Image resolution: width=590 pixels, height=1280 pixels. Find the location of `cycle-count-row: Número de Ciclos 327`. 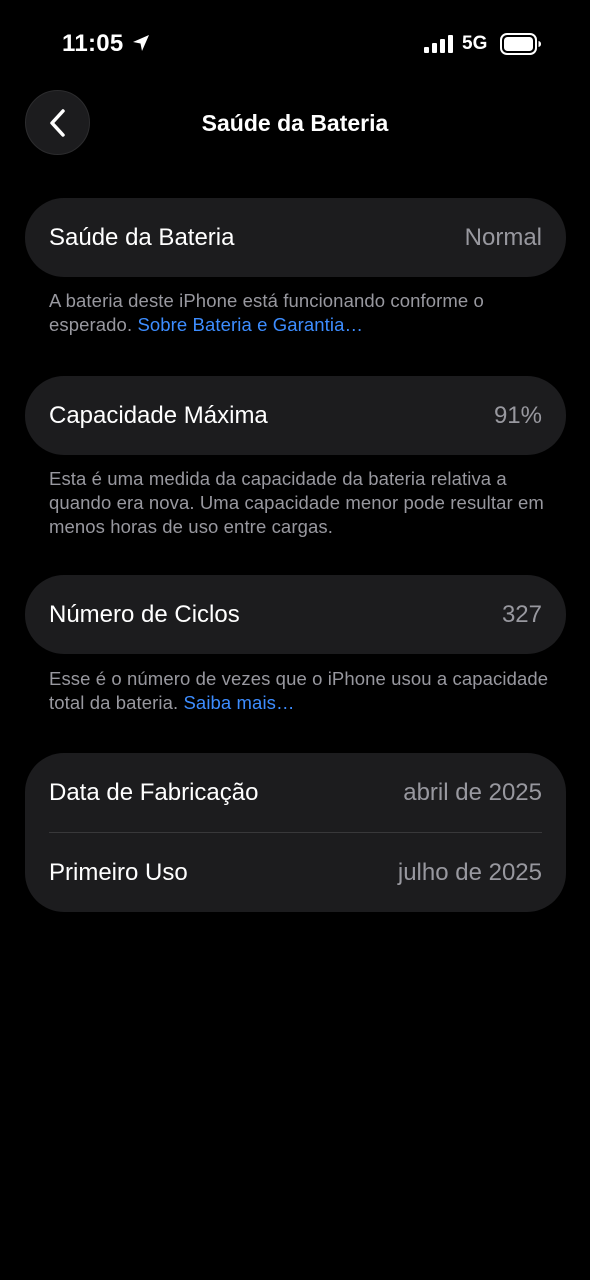

cycle-count-row: Número de Ciclos 327 is located at coordinates (295, 614).